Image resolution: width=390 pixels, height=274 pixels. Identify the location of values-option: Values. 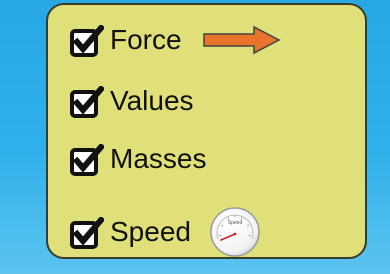
(132, 101).